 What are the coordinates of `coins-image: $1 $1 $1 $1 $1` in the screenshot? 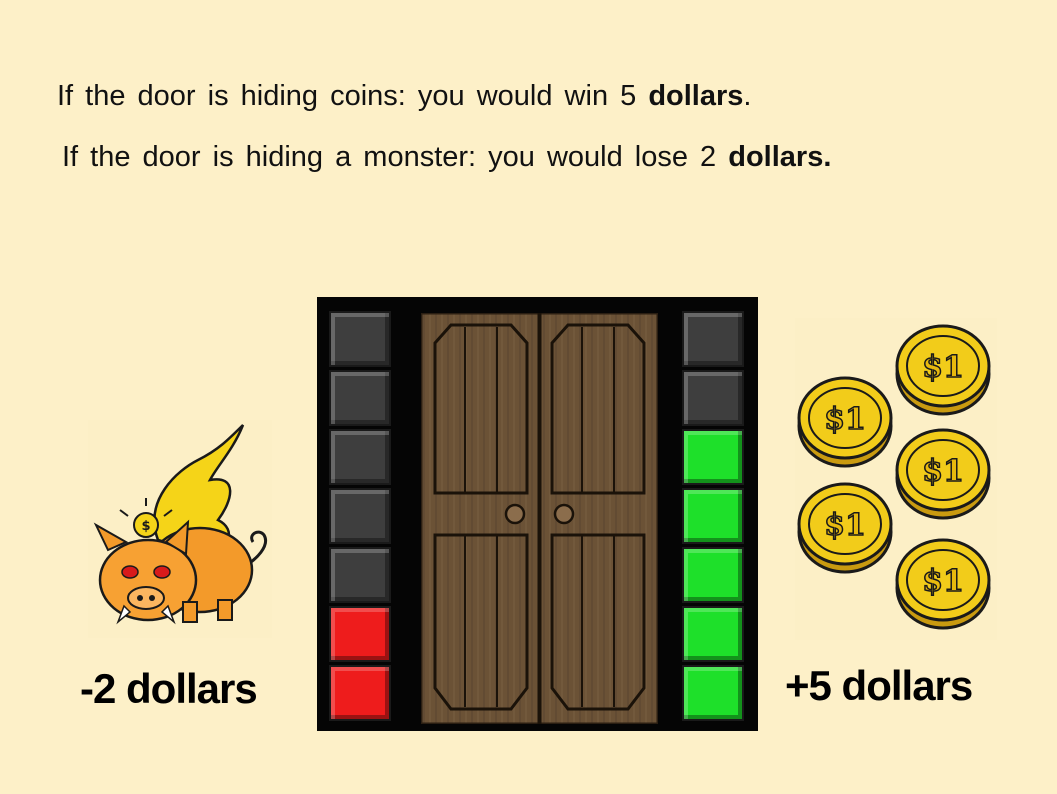 It's located at (896, 479).